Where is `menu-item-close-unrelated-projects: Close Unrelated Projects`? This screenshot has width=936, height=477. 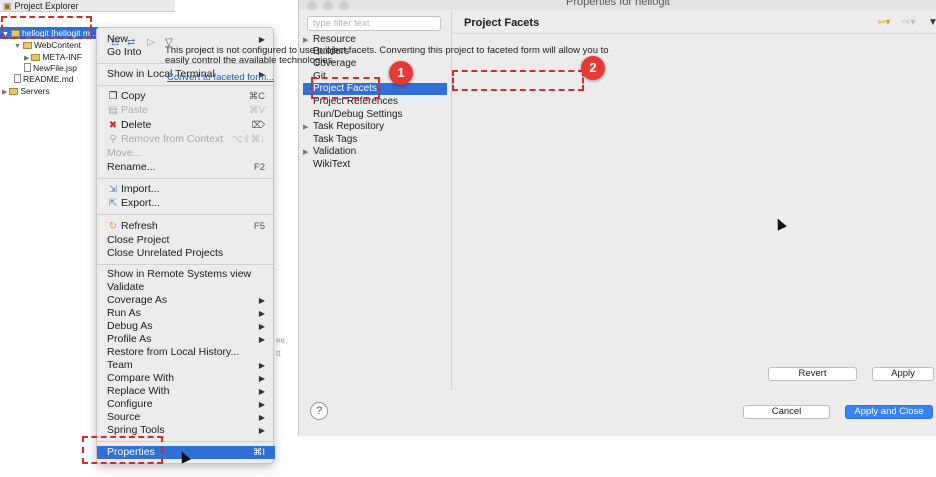
menu-item-close-unrelated-projects: Close Unrelated Projects is located at coordinates (186, 253).